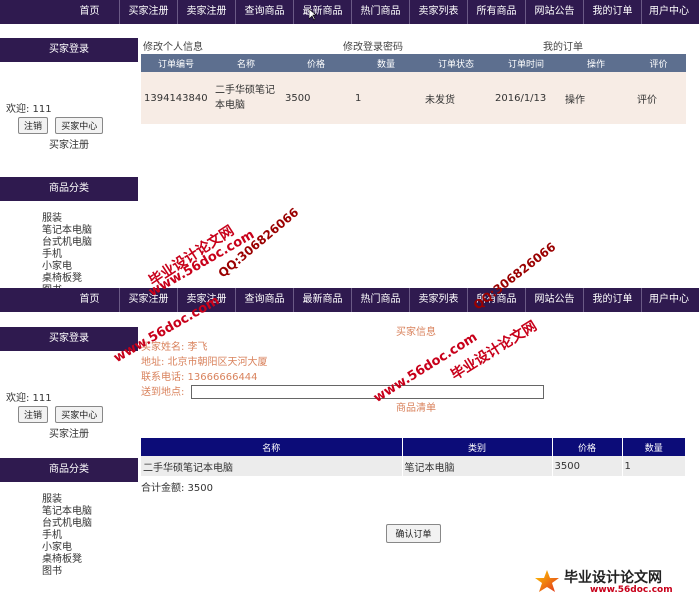 This screenshot has width=699, height=599. I want to click on buyer-name: 买家姓名: 李飞, so click(174, 347).